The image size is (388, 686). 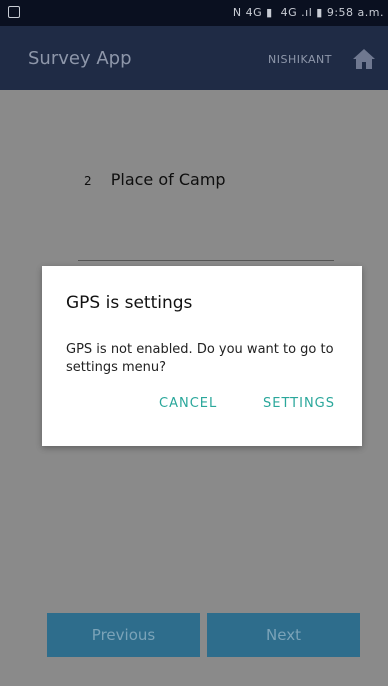 I want to click on user-name: NISHIKANT, so click(x=300, y=59).